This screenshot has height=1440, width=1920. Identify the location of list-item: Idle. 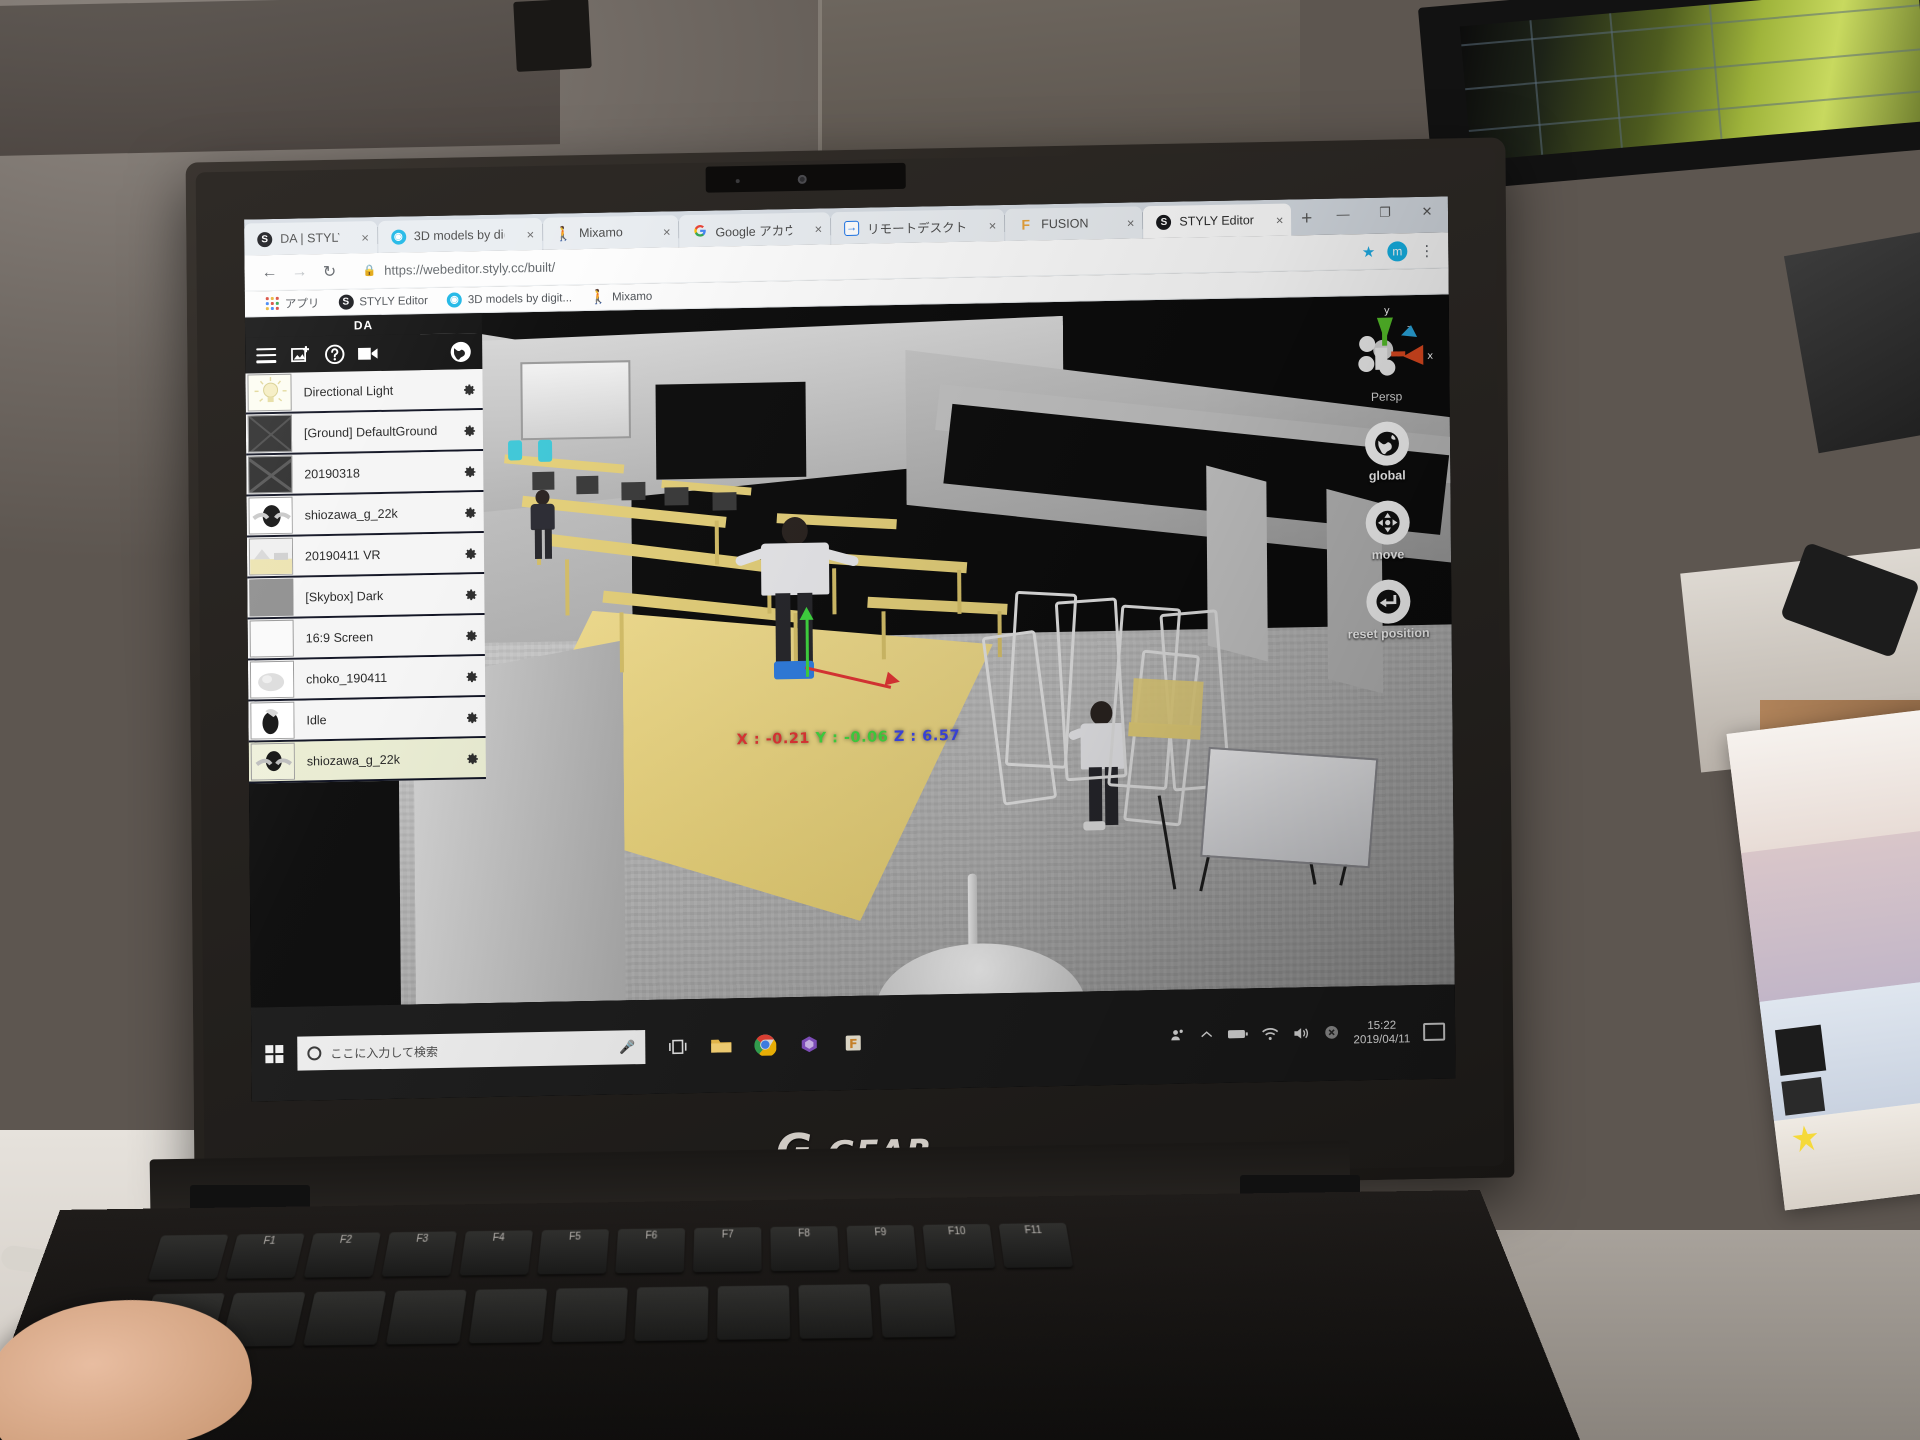
(367, 720).